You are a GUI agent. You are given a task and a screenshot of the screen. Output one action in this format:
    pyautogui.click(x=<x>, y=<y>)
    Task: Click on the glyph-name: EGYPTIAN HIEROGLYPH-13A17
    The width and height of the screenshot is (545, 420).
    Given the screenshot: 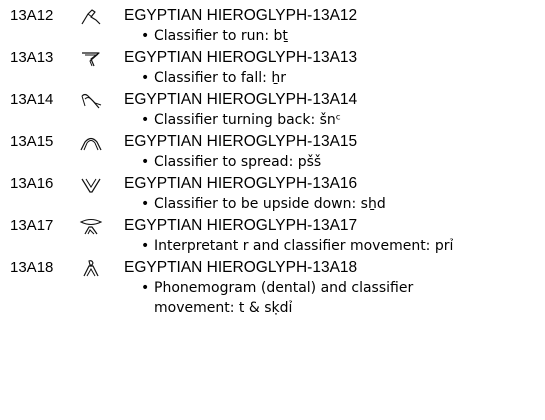 What is the action you would take?
    pyautogui.click(x=241, y=225)
    